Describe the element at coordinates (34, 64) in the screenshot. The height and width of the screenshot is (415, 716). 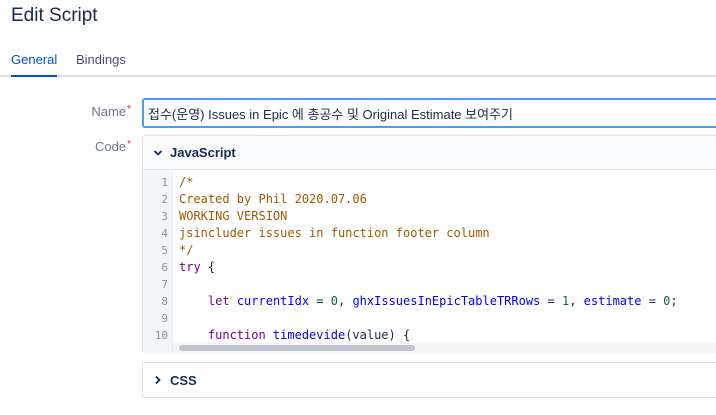
I see `tab-general: General` at that location.